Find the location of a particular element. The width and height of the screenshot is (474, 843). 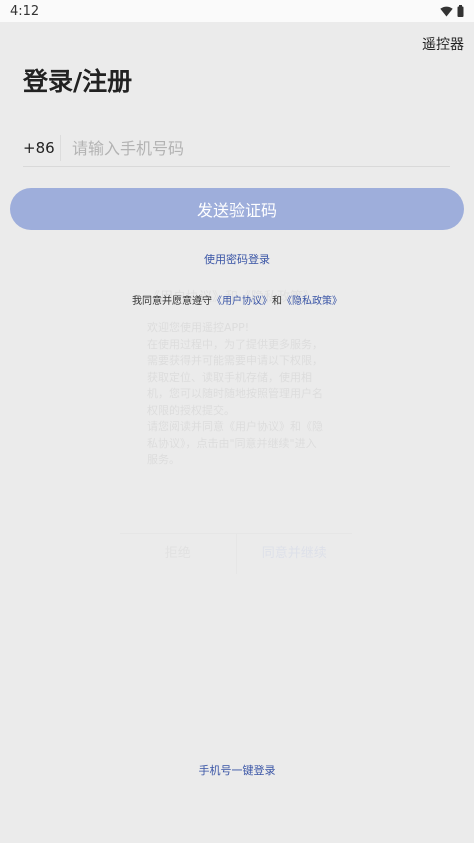

country-code: +86 is located at coordinates (41, 148).